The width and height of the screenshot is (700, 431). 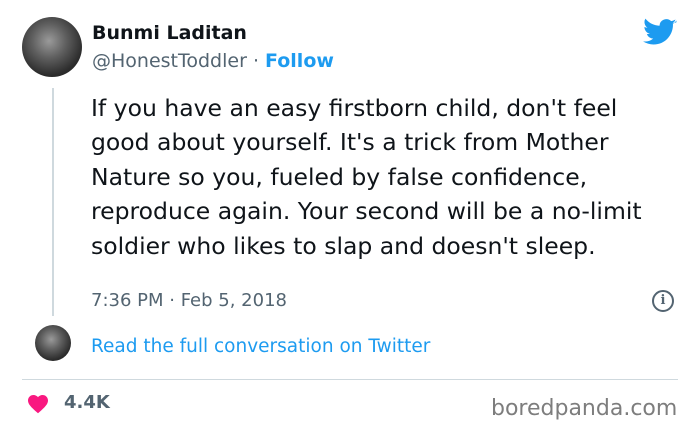 What do you see at coordinates (52, 47) in the screenshot?
I see `author-avatar` at bounding box center [52, 47].